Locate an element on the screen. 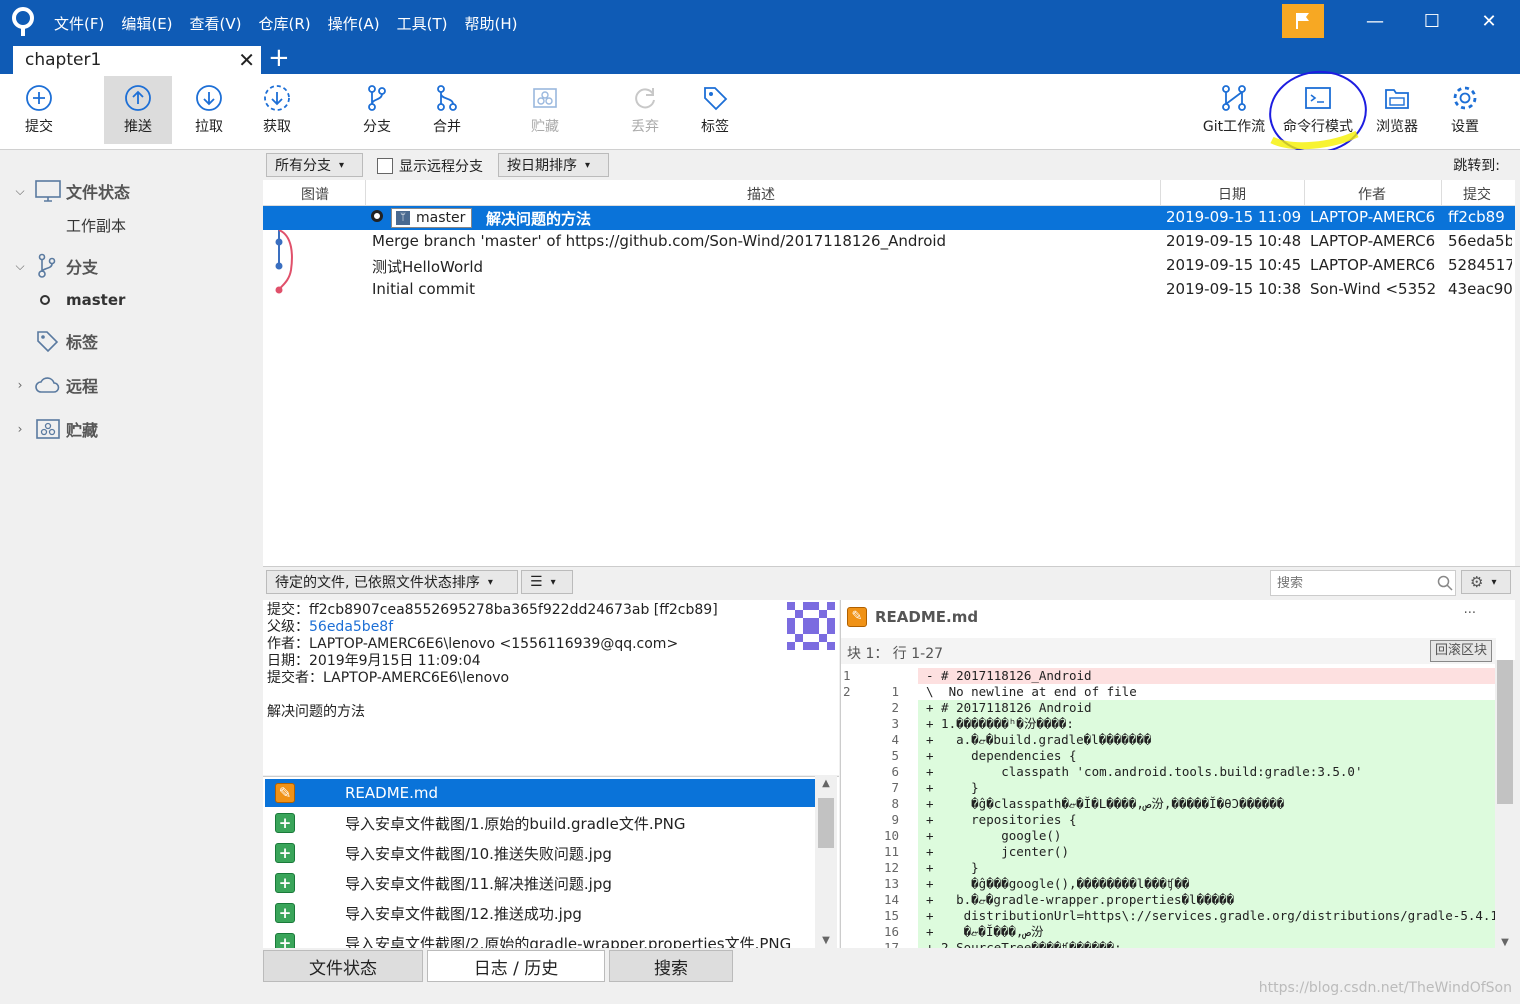 The image size is (1520, 1004). sidebar-item-master: master is located at coordinates (82, 300).